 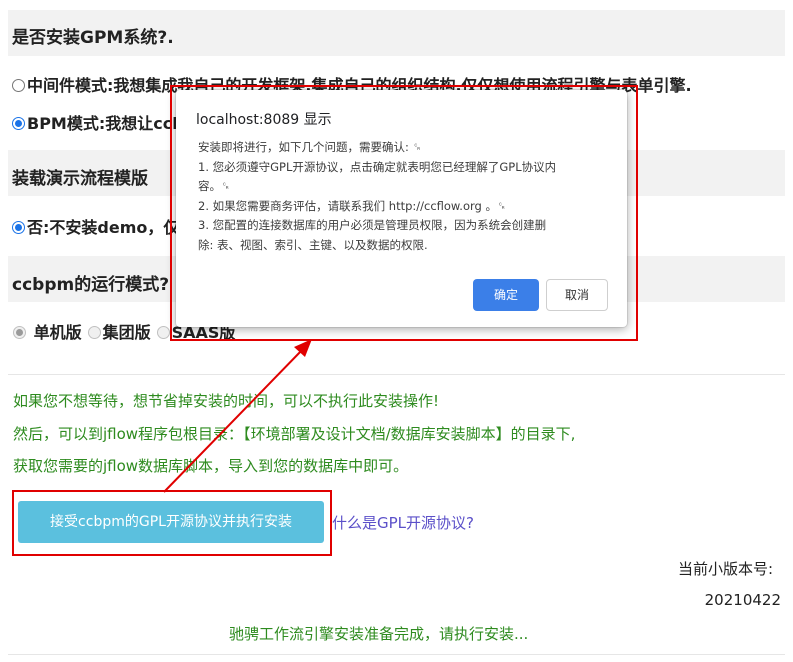 I want to click on run-mode-option-group: 集团版, so click(x=126, y=332).